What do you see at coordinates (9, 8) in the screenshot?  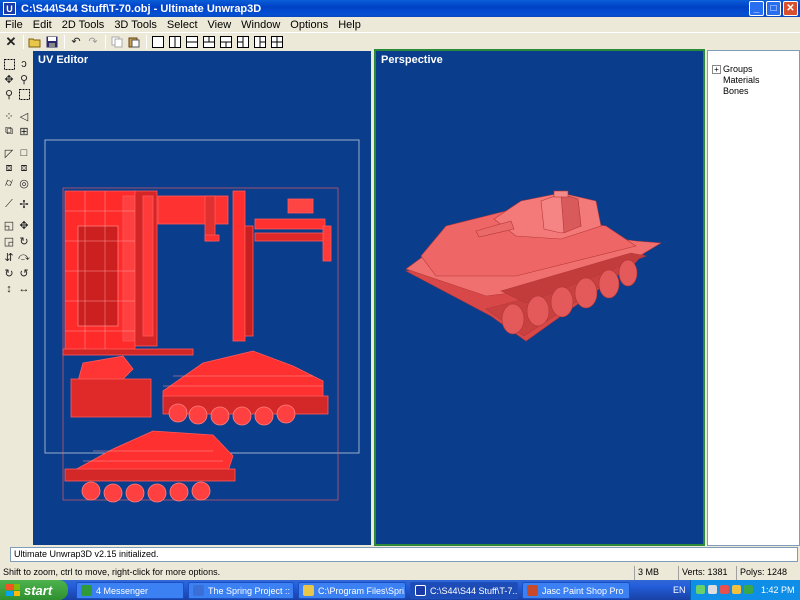 I see `app-icon: U` at bounding box center [9, 8].